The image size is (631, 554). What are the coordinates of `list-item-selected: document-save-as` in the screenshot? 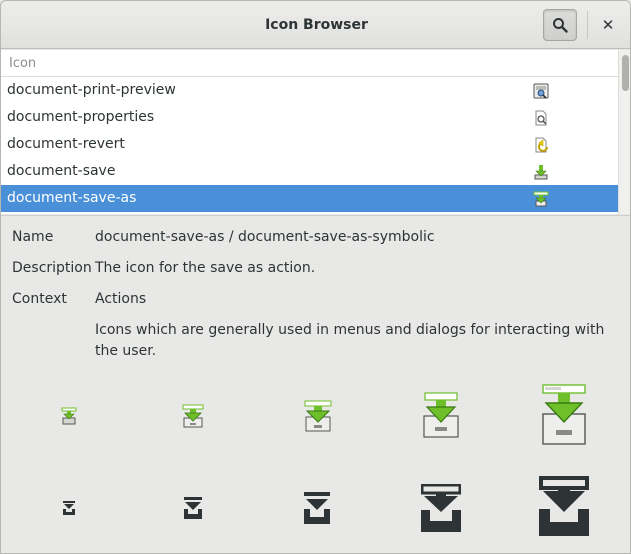 It's located at (309, 198).